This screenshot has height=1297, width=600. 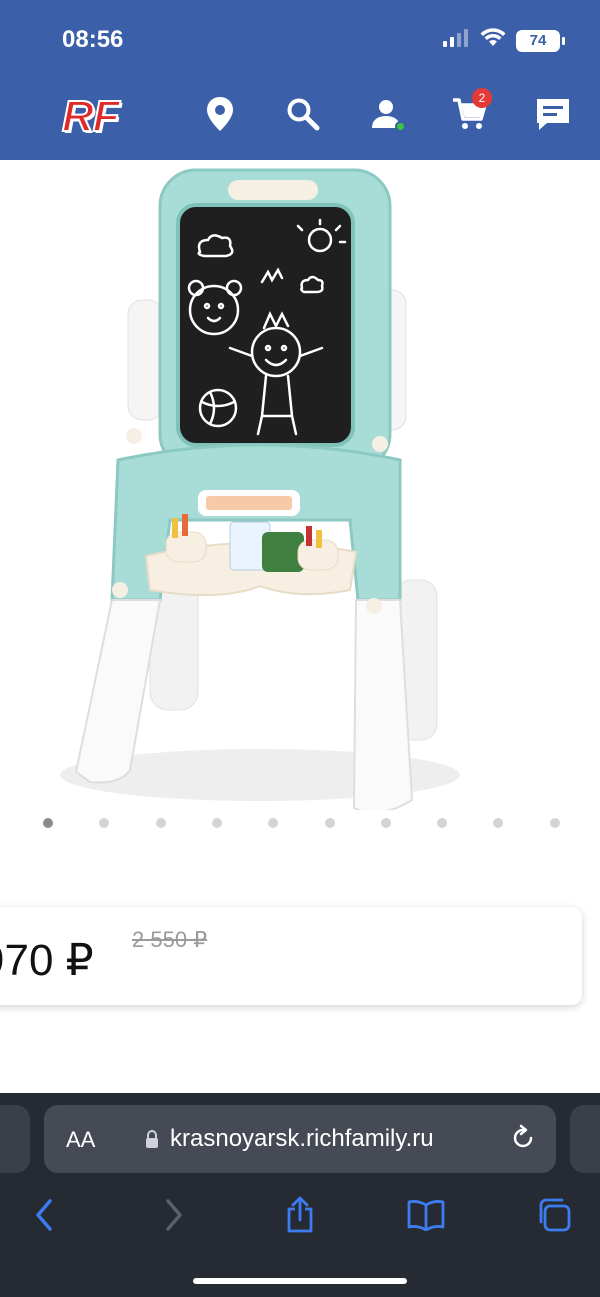 What do you see at coordinates (456, 40) in the screenshot?
I see `signal-icon` at bounding box center [456, 40].